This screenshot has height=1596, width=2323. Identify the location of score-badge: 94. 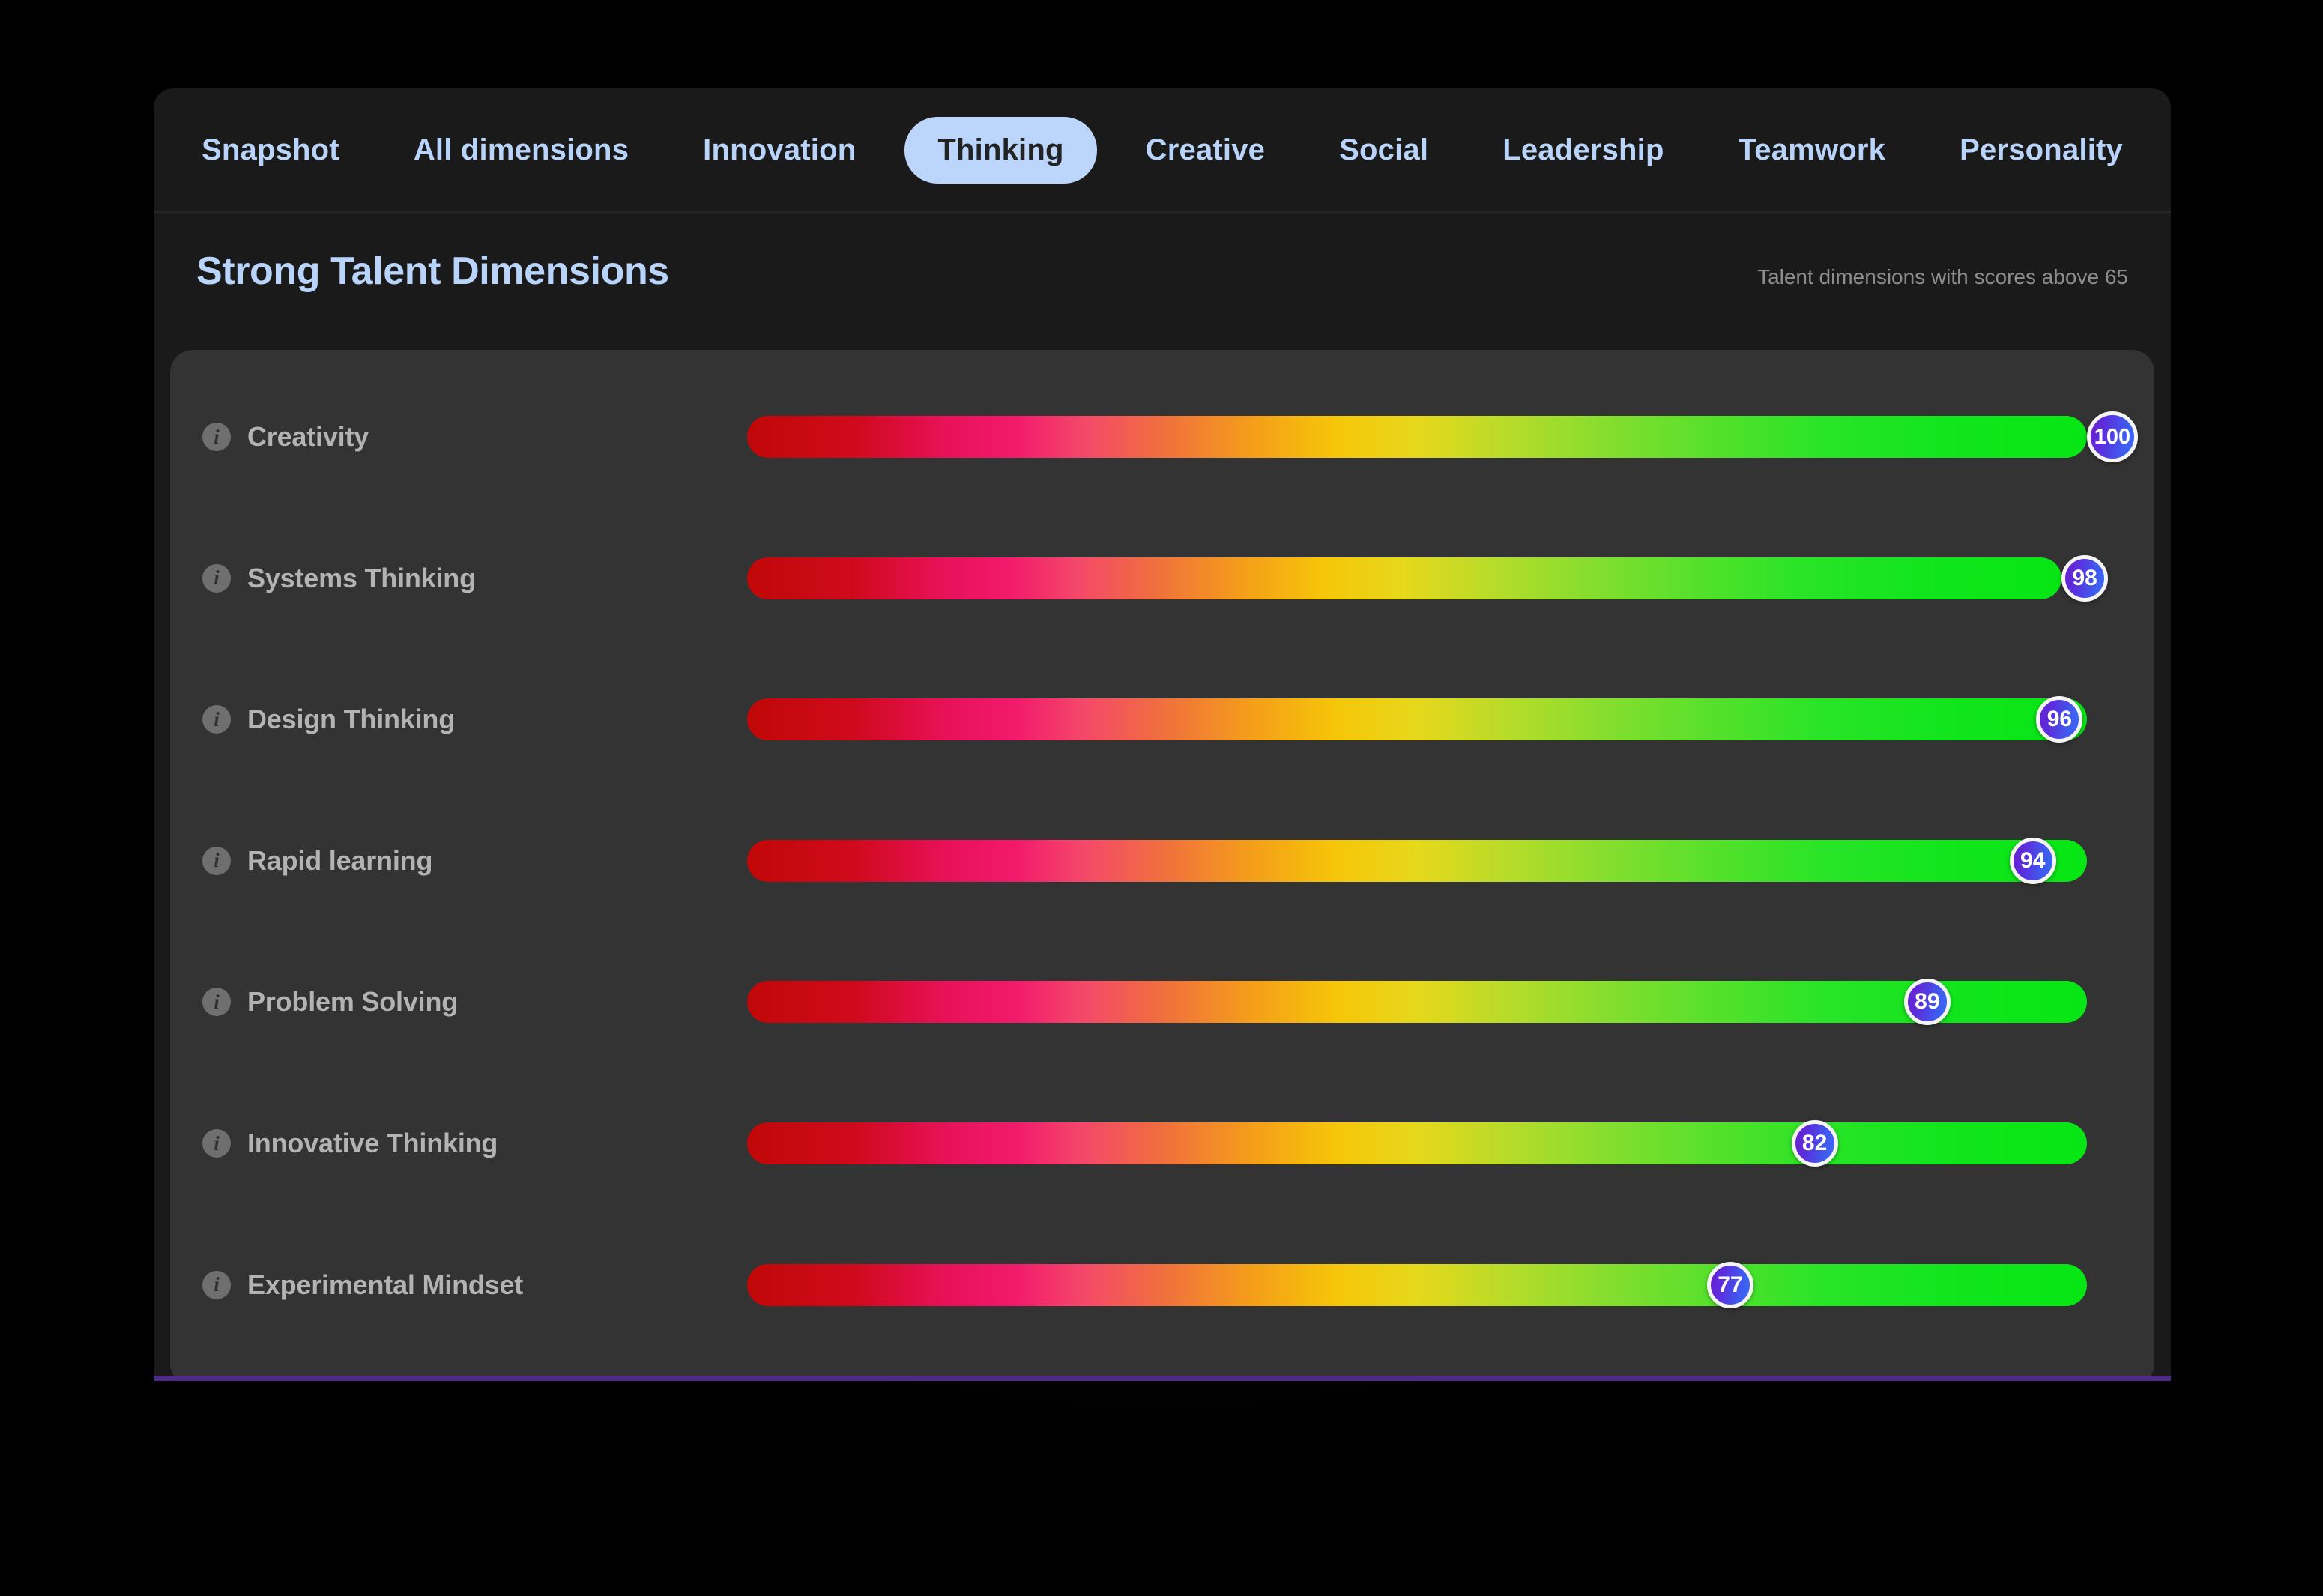
(2032, 860).